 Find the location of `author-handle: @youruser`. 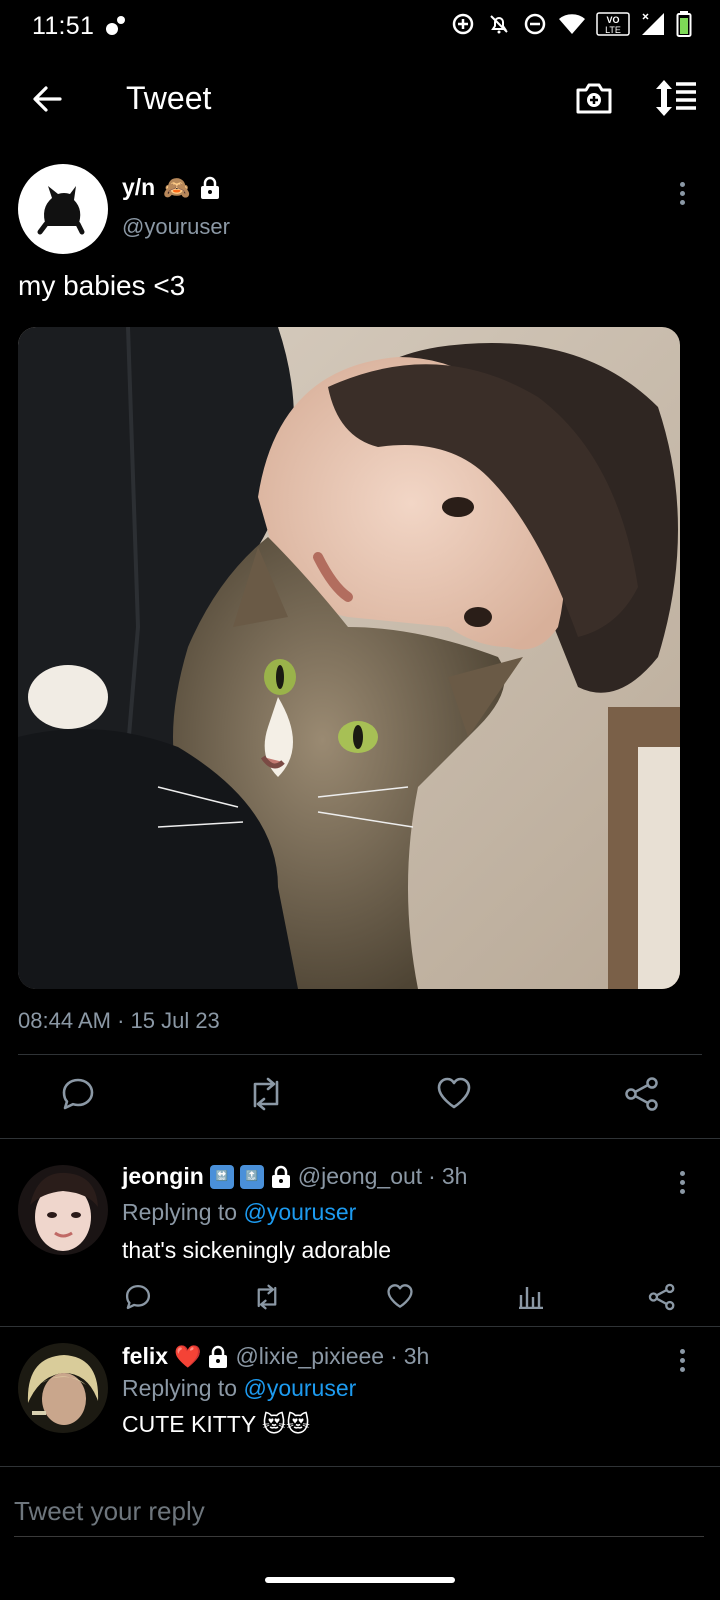

author-handle: @youruser is located at coordinates (176, 227).